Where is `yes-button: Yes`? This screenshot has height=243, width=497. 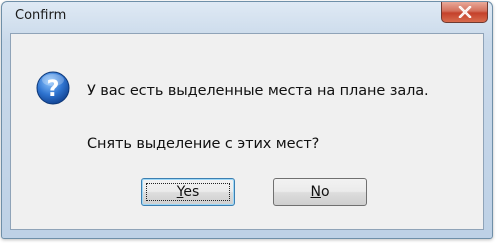
yes-button: Yes is located at coordinates (188, 192).